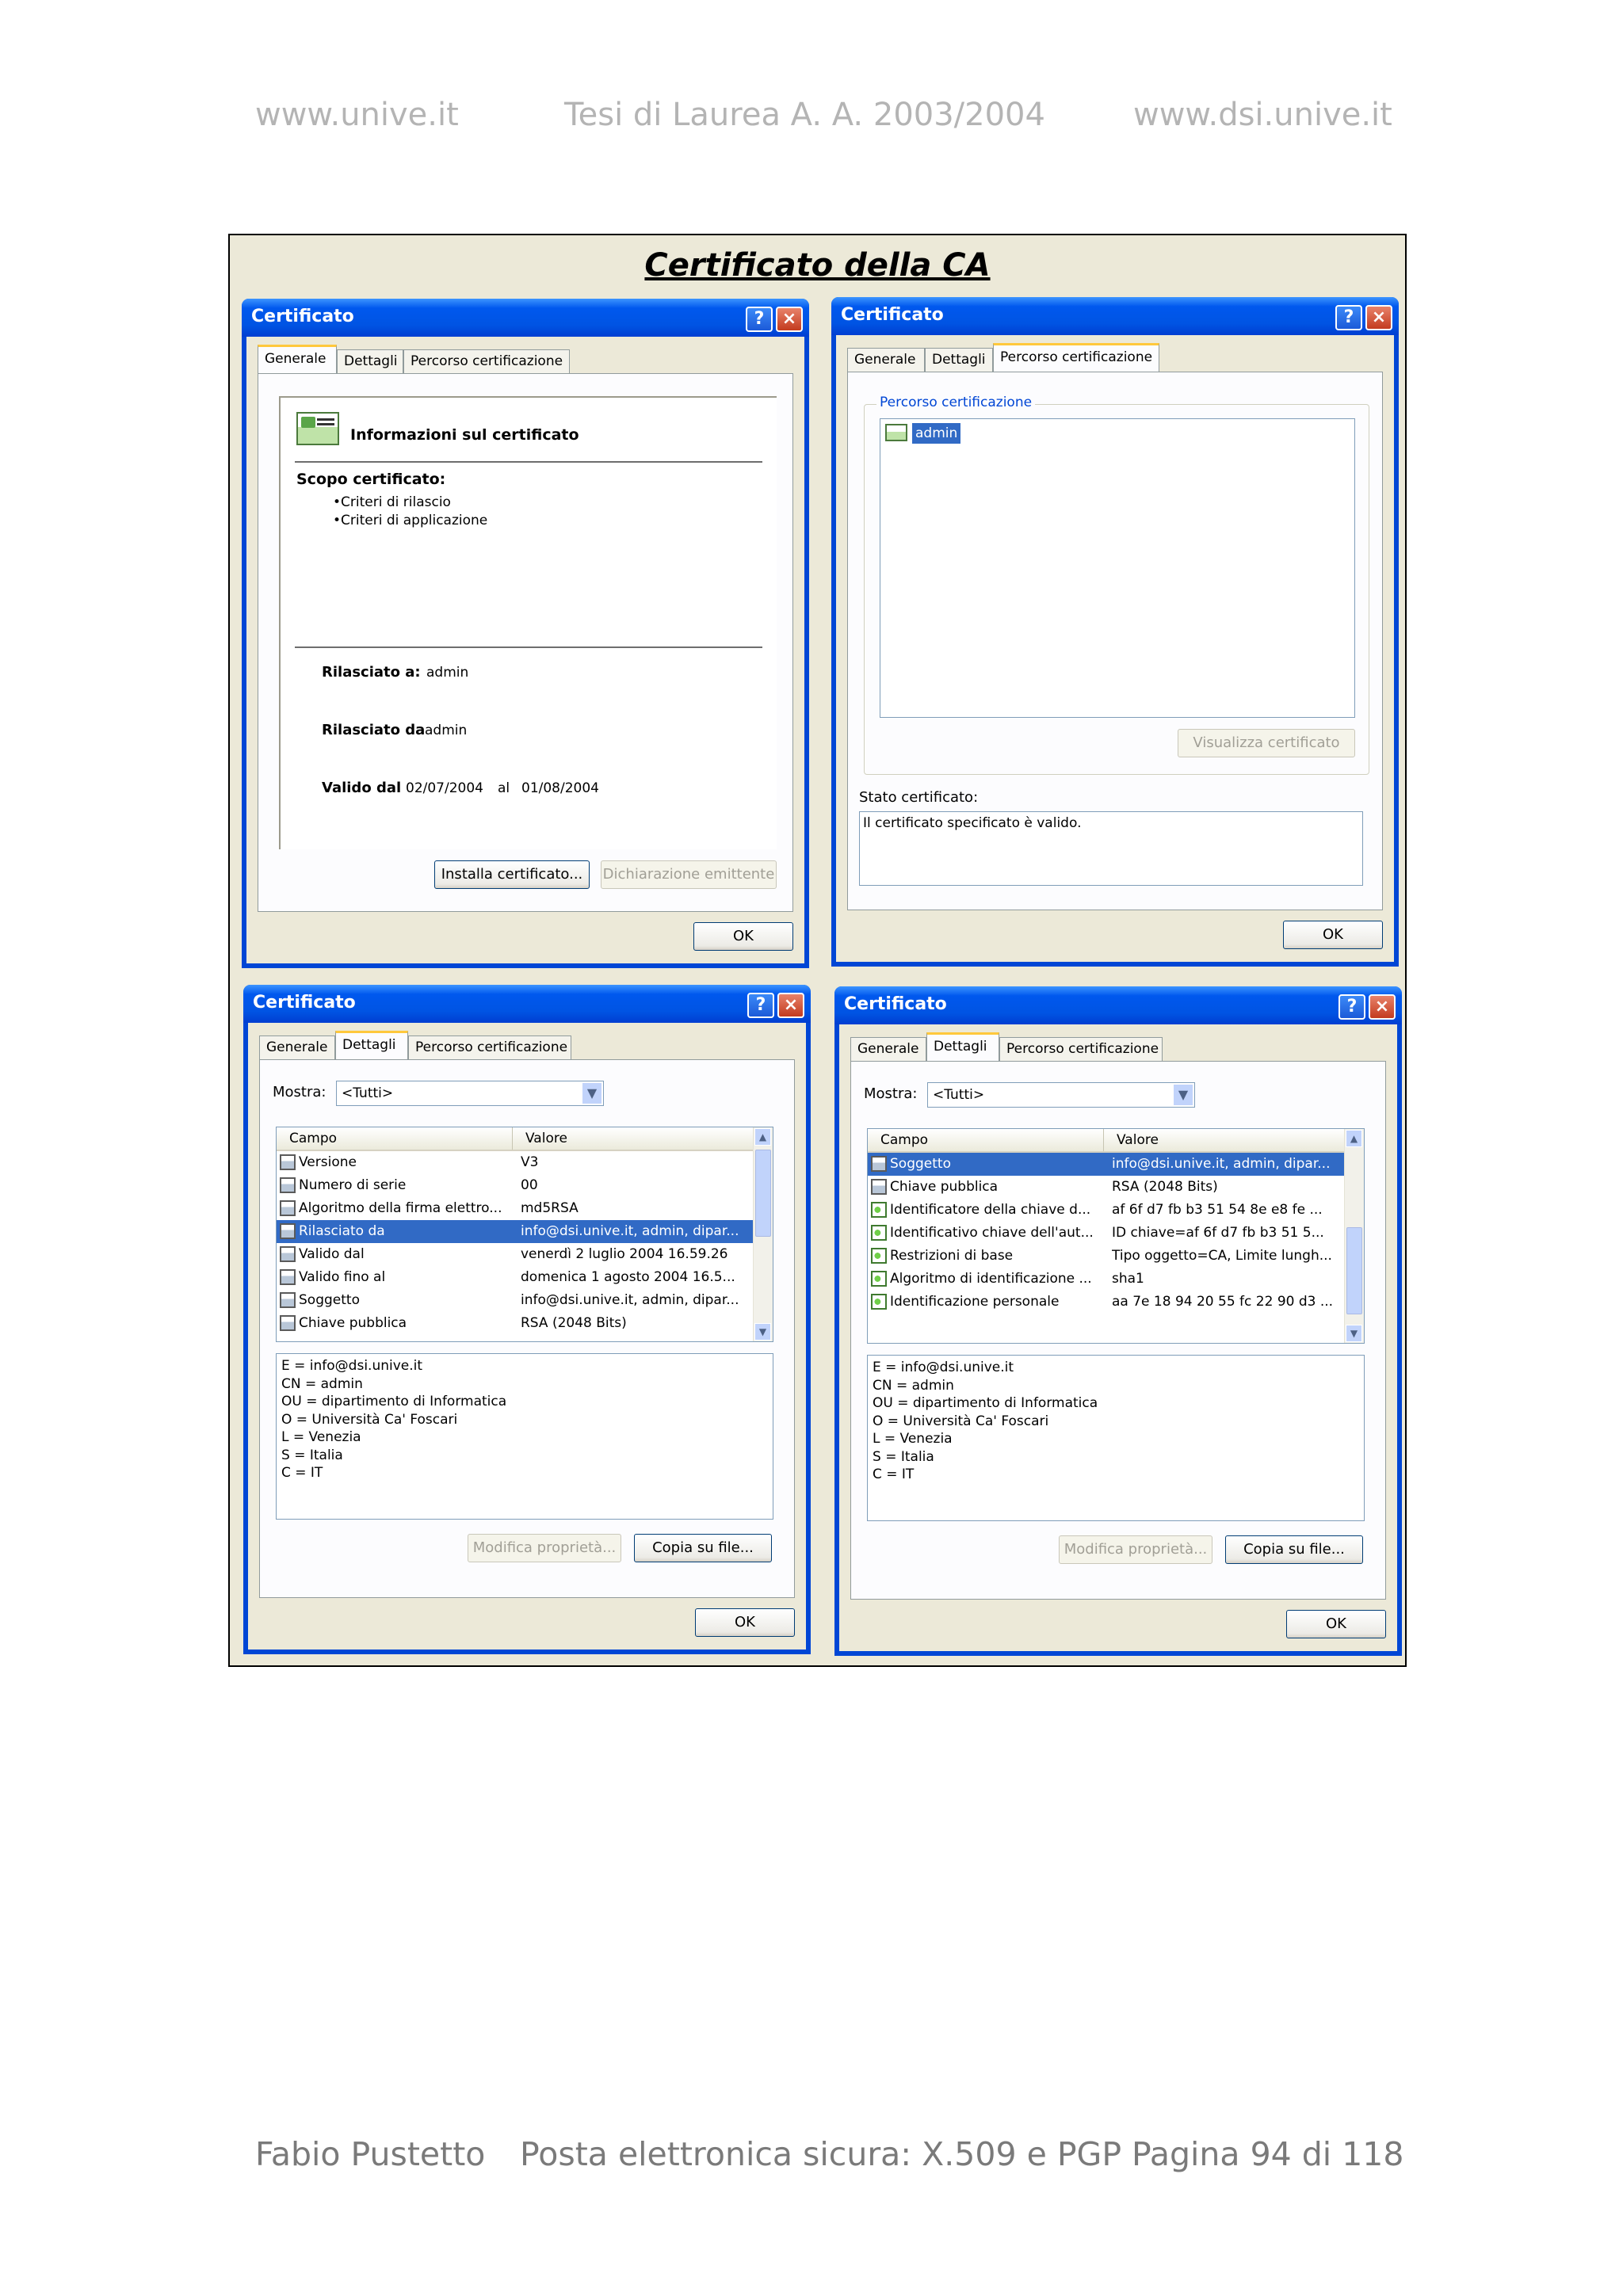  I want to click on path-group-label: Percorso certificazione, so click(956, 402).